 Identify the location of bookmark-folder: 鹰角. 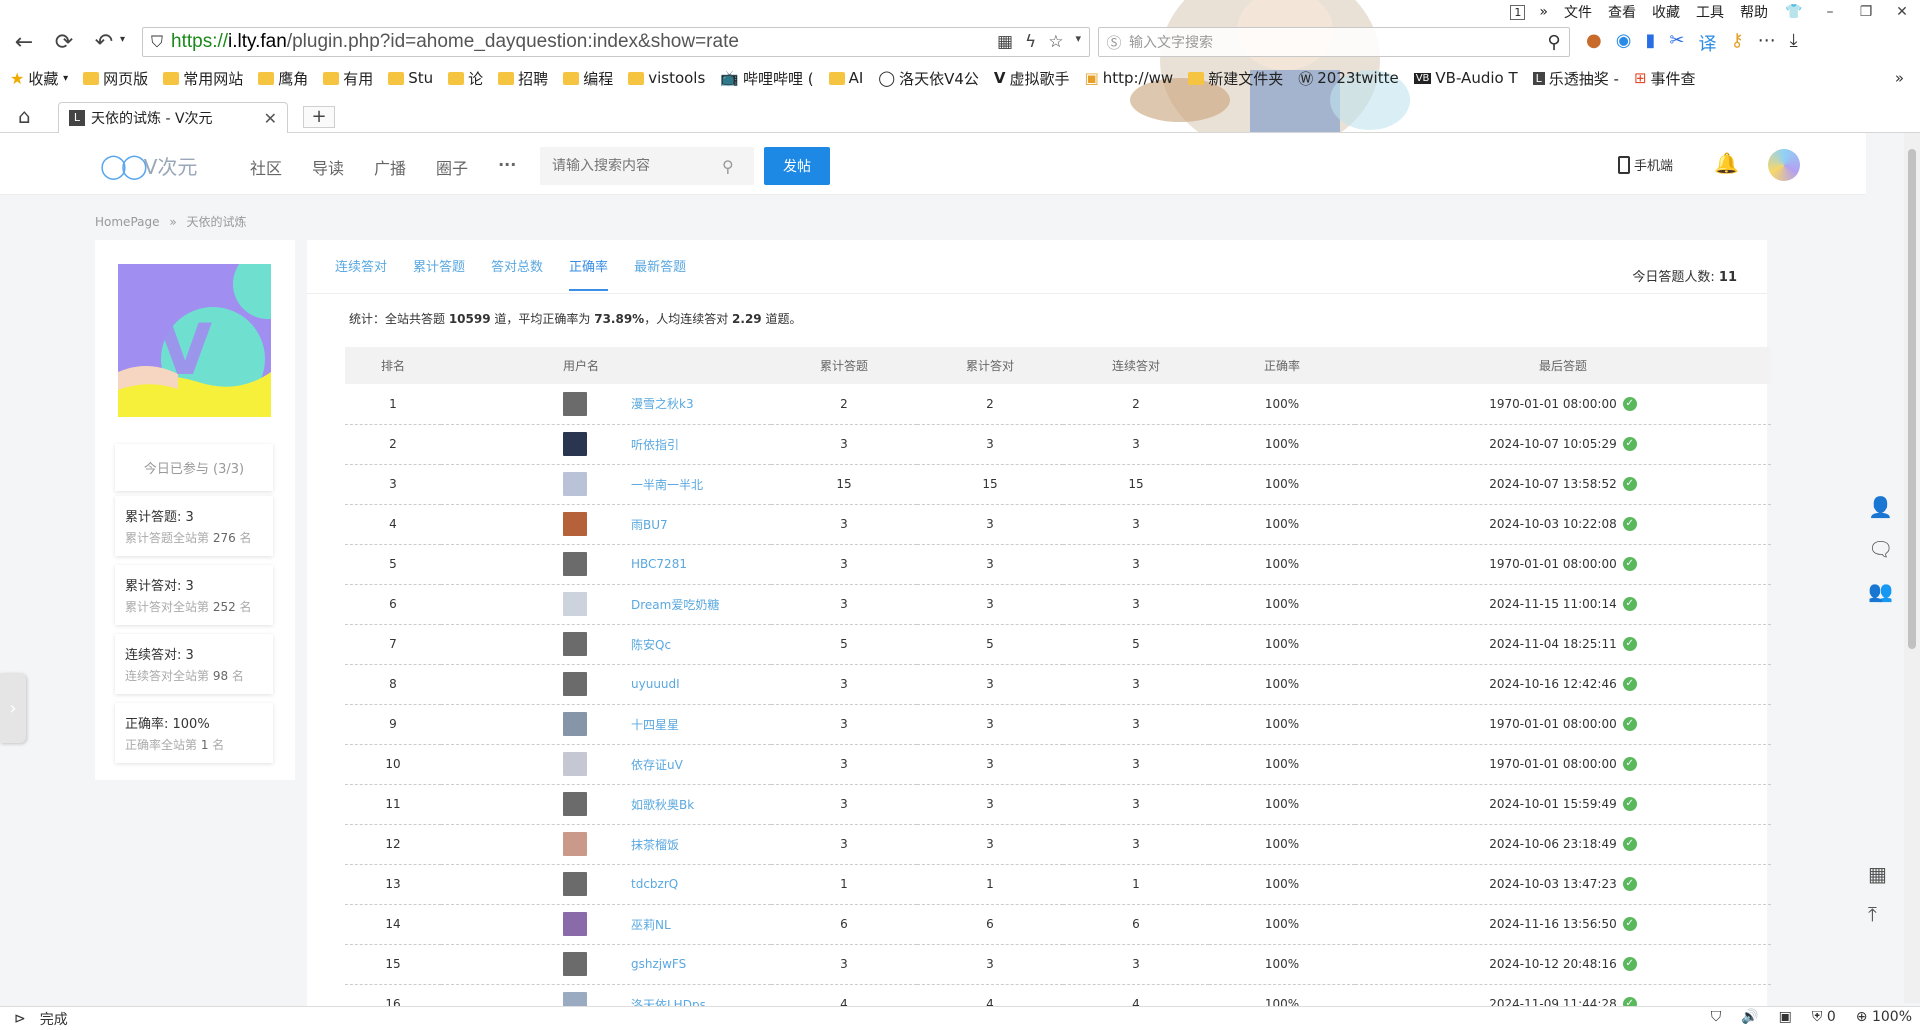
(283, 78).